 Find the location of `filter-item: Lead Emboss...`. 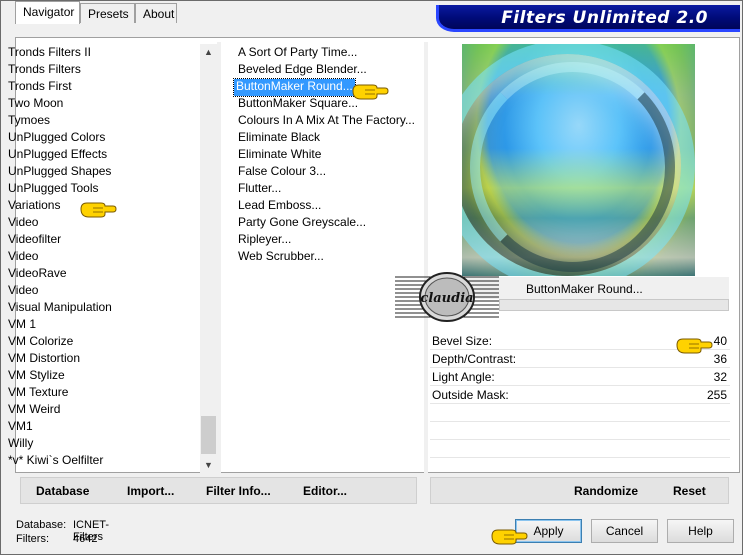

filter-item: Lead Emboss... is located at coordinates (279, 206).